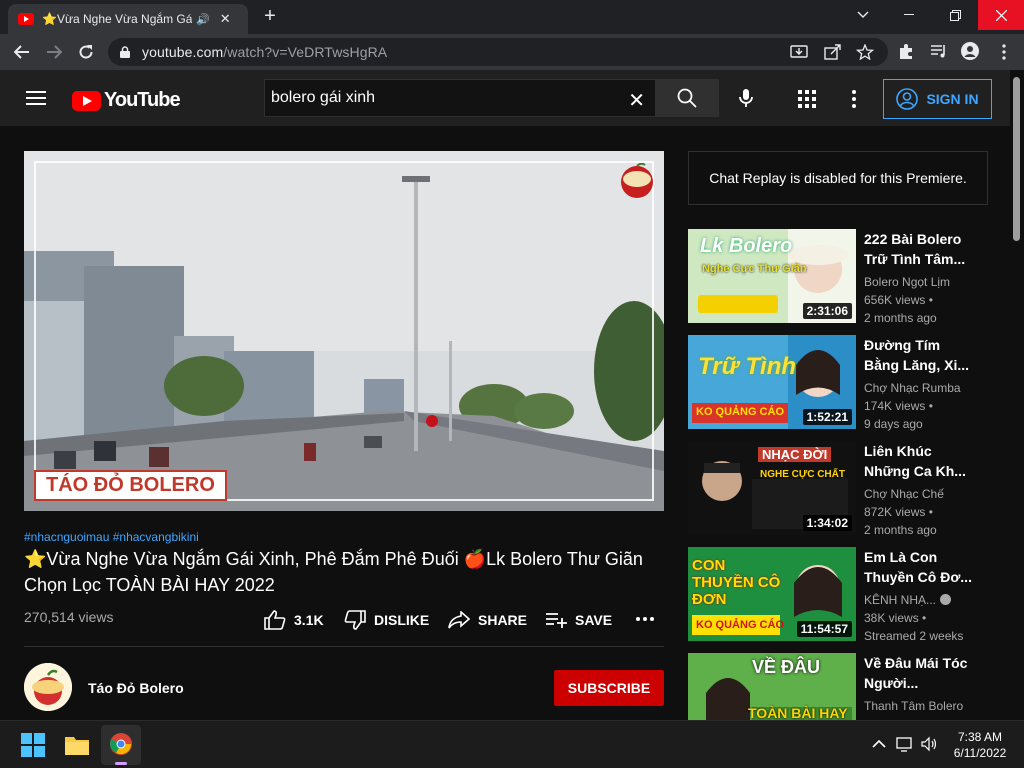  What do you see at coordinates (225, 19) in the screenshot?
I see `tab-close-icon: ✕` at bounding box center [225, 19].